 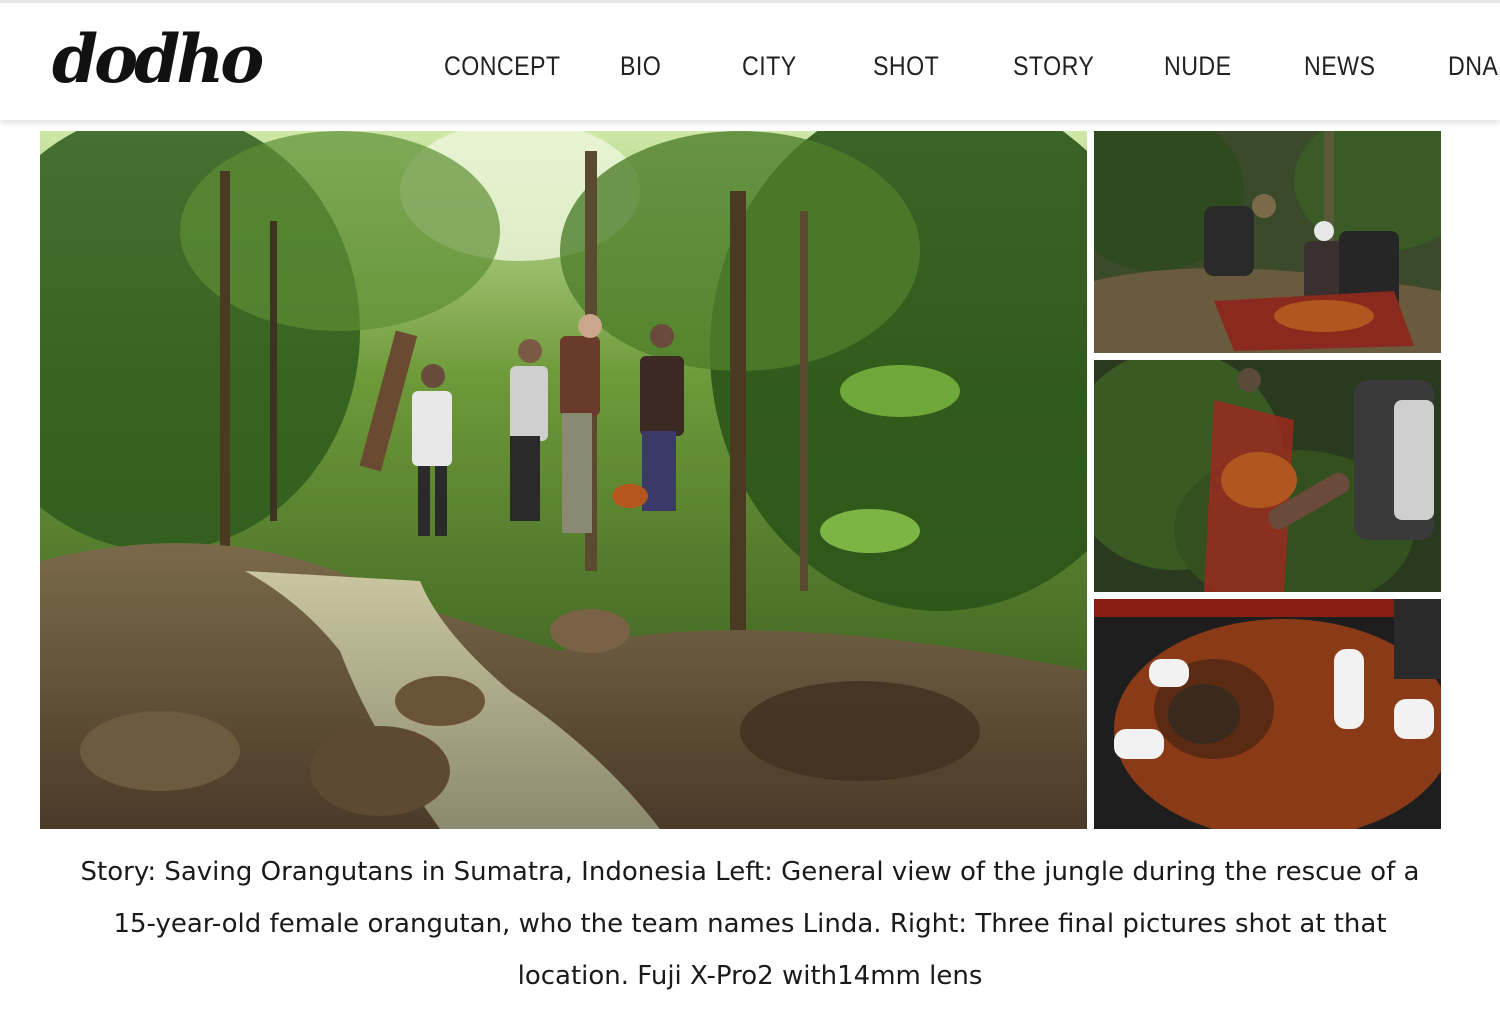 I want to click on rescue-team-photo, so click(x=1267, y=242).